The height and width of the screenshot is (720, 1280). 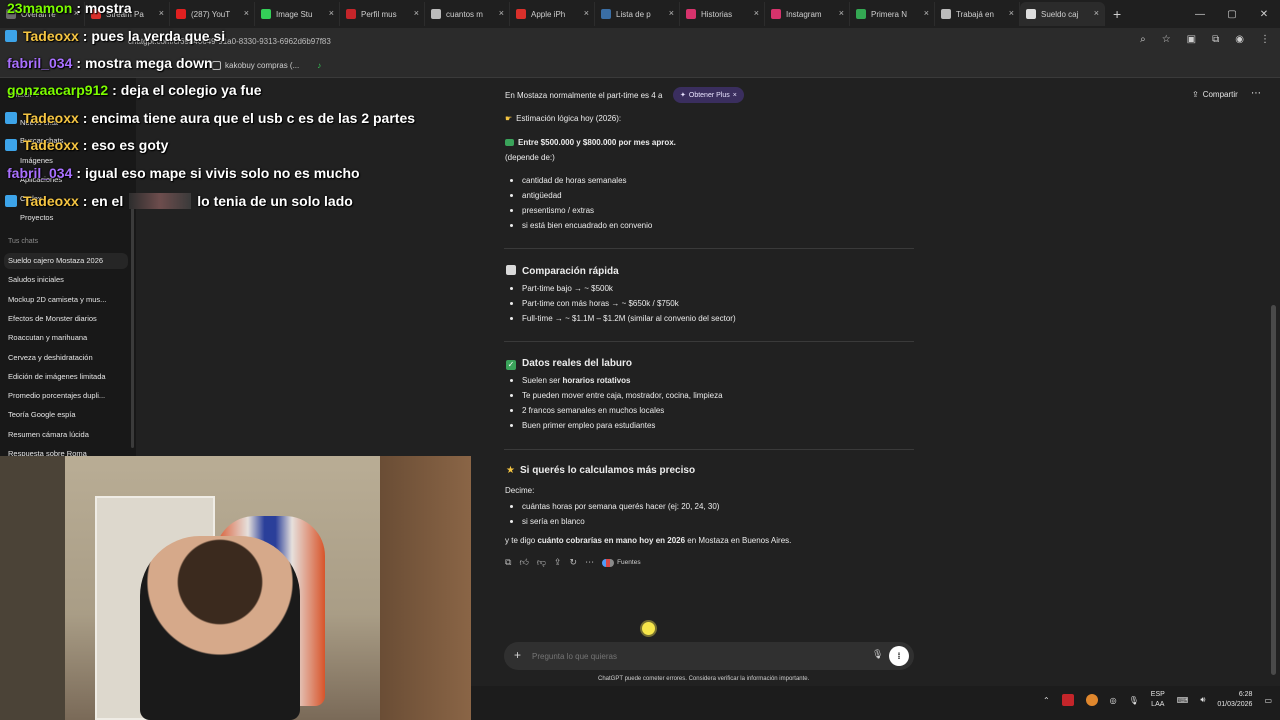 What do you see at coordinates (1239, 39) in the screenshot?
I see `profile-icon: ◉` at bounding box center [1239, 39].